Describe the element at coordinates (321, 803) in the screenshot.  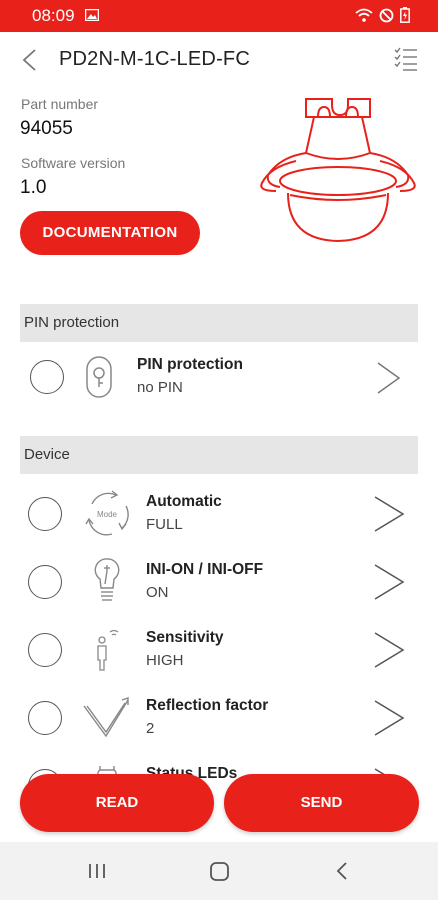
I see `send-button: SEND` at that location.